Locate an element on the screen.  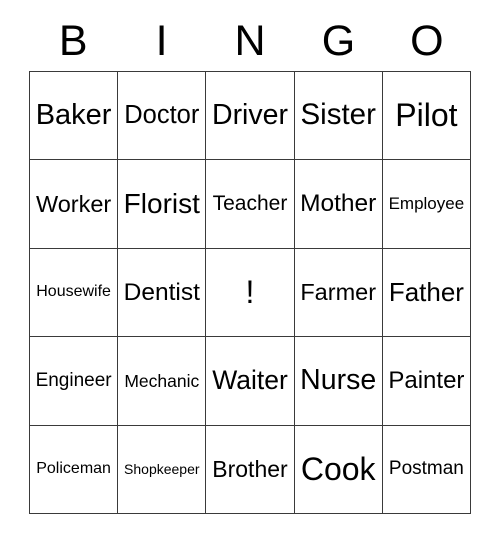
bingo-cell: Driver is located at coordinates (250, 116).